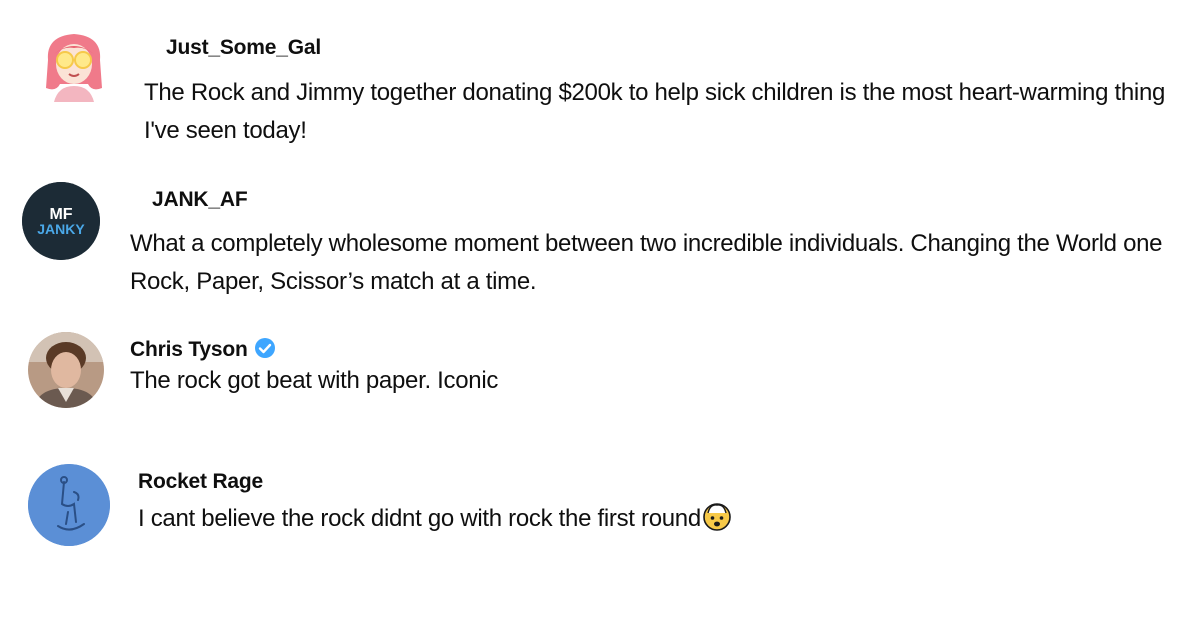 The height and width of the screenshot is (630, 1200). I want to click on profile-photo-icon, so click(66, 370).